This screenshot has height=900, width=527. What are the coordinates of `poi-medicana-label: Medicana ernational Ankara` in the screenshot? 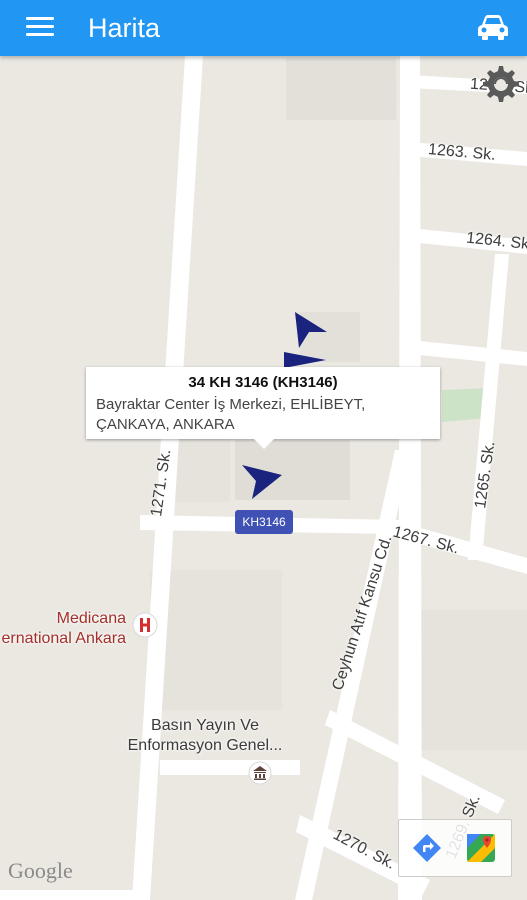 It's located at (63, 629).